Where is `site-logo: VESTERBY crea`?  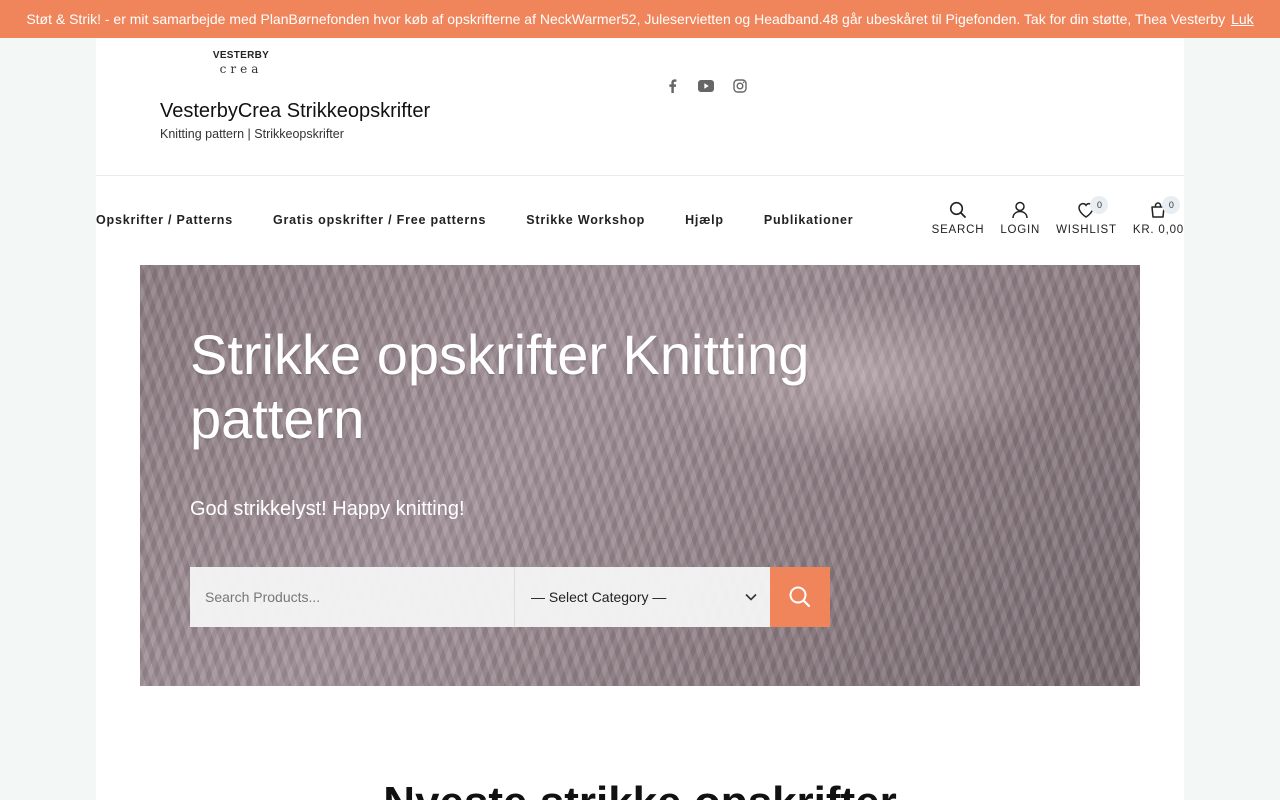 site-logo: VESTERBY crea is located at coordinates (241, 65).